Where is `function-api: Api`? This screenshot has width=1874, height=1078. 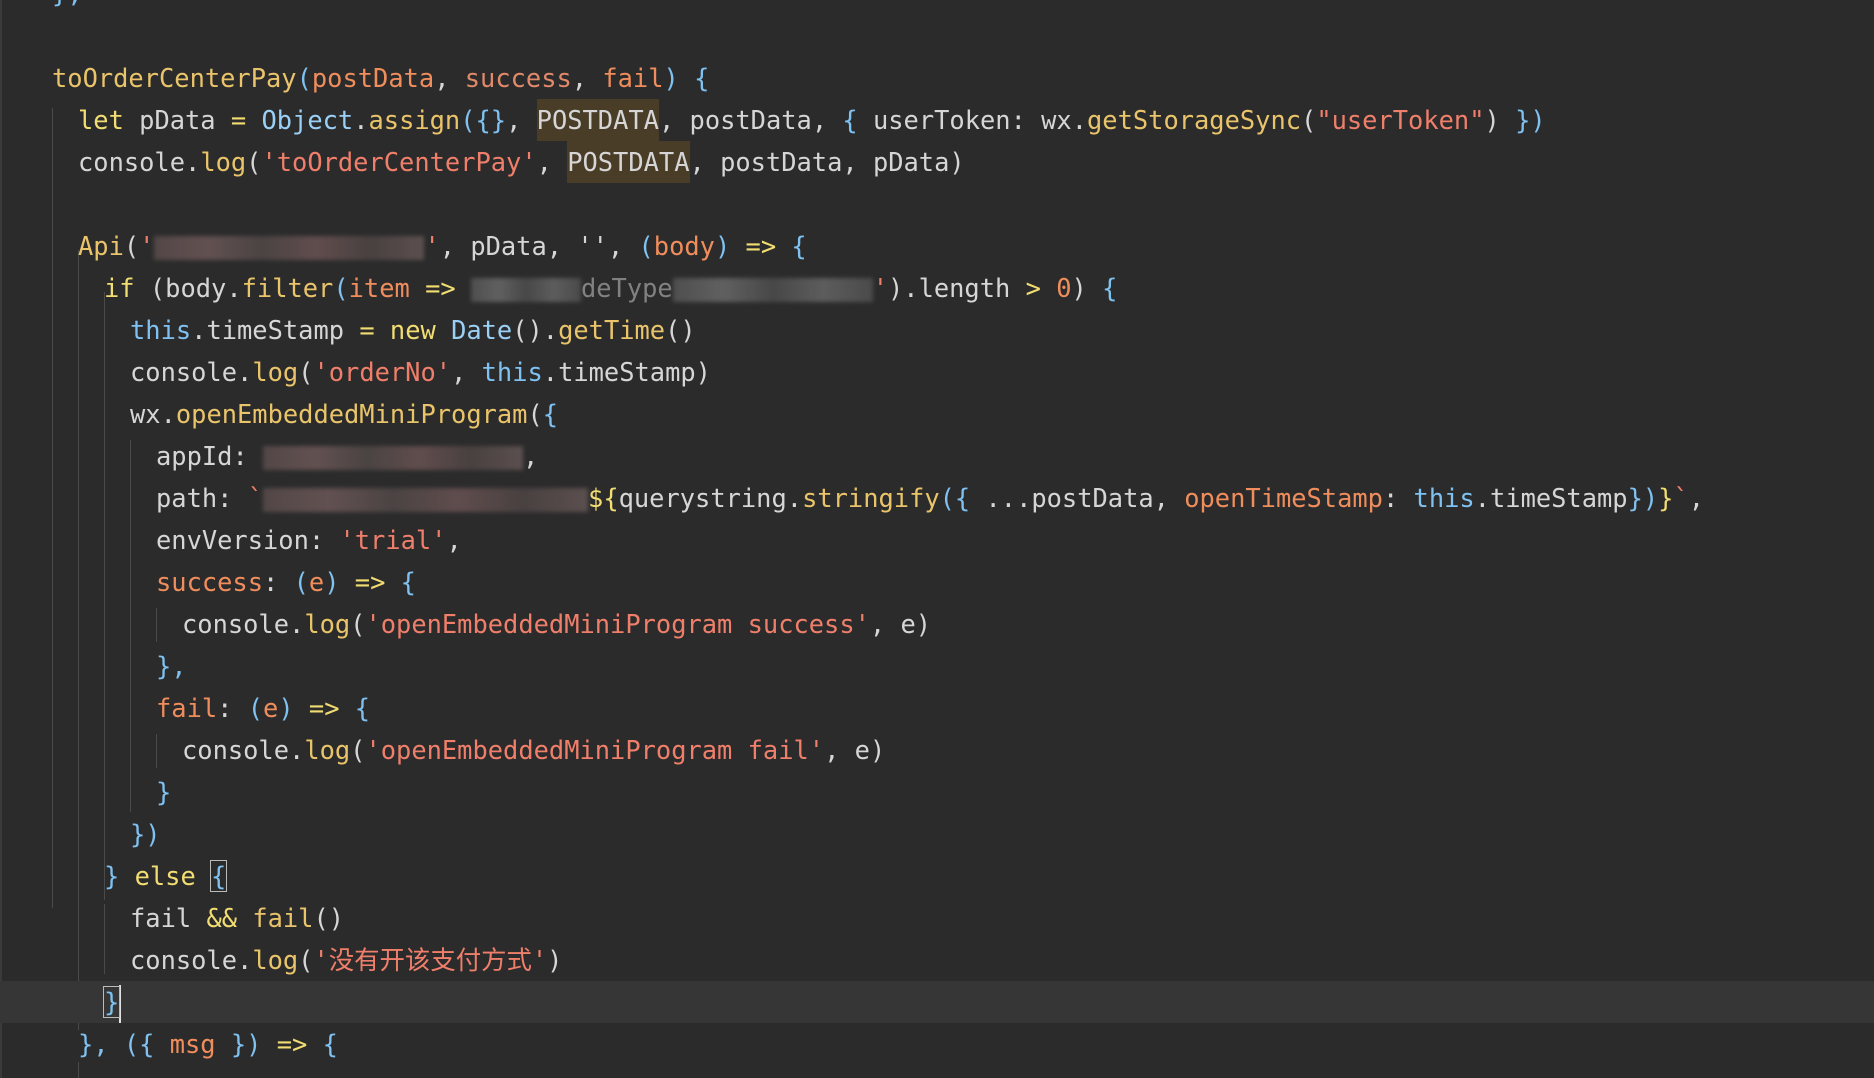
function-api: Api is located at coordinates (101, 246).